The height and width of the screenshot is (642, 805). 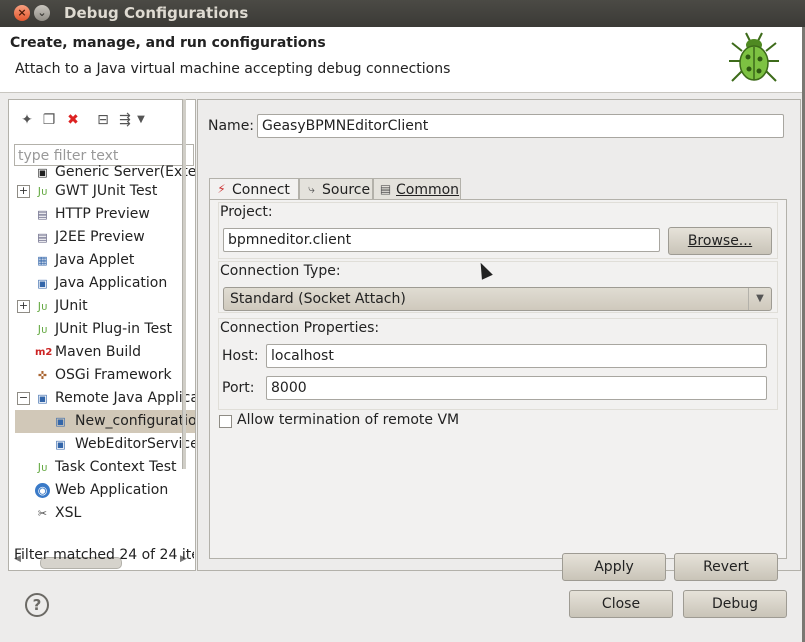 I want to click on port-label: Port:, so click(x=238, y=388).